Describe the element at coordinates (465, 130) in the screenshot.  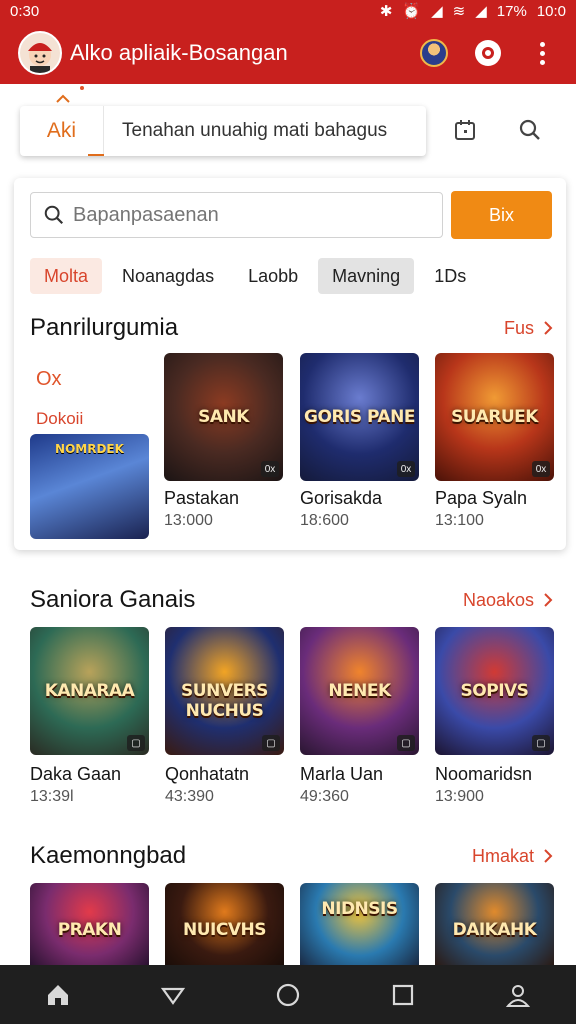
I see `calendar-icon` at that location.